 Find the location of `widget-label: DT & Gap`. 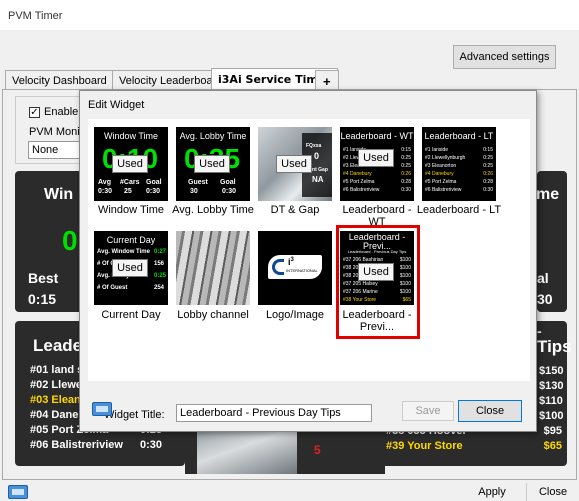

widget-label: DT & Gap is located at coordinates (295, 210).